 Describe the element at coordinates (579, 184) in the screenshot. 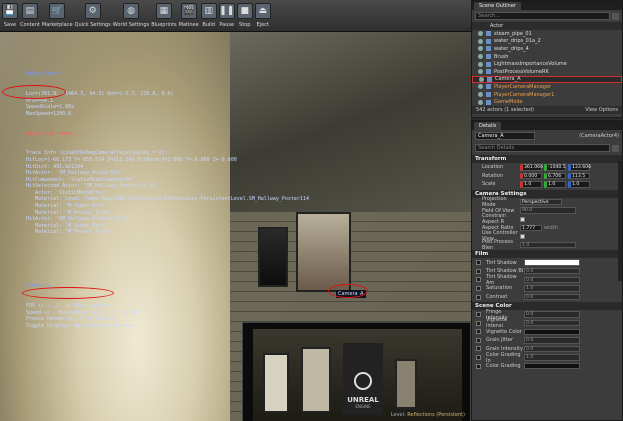

I see `scale-z: 1.0` at that location.